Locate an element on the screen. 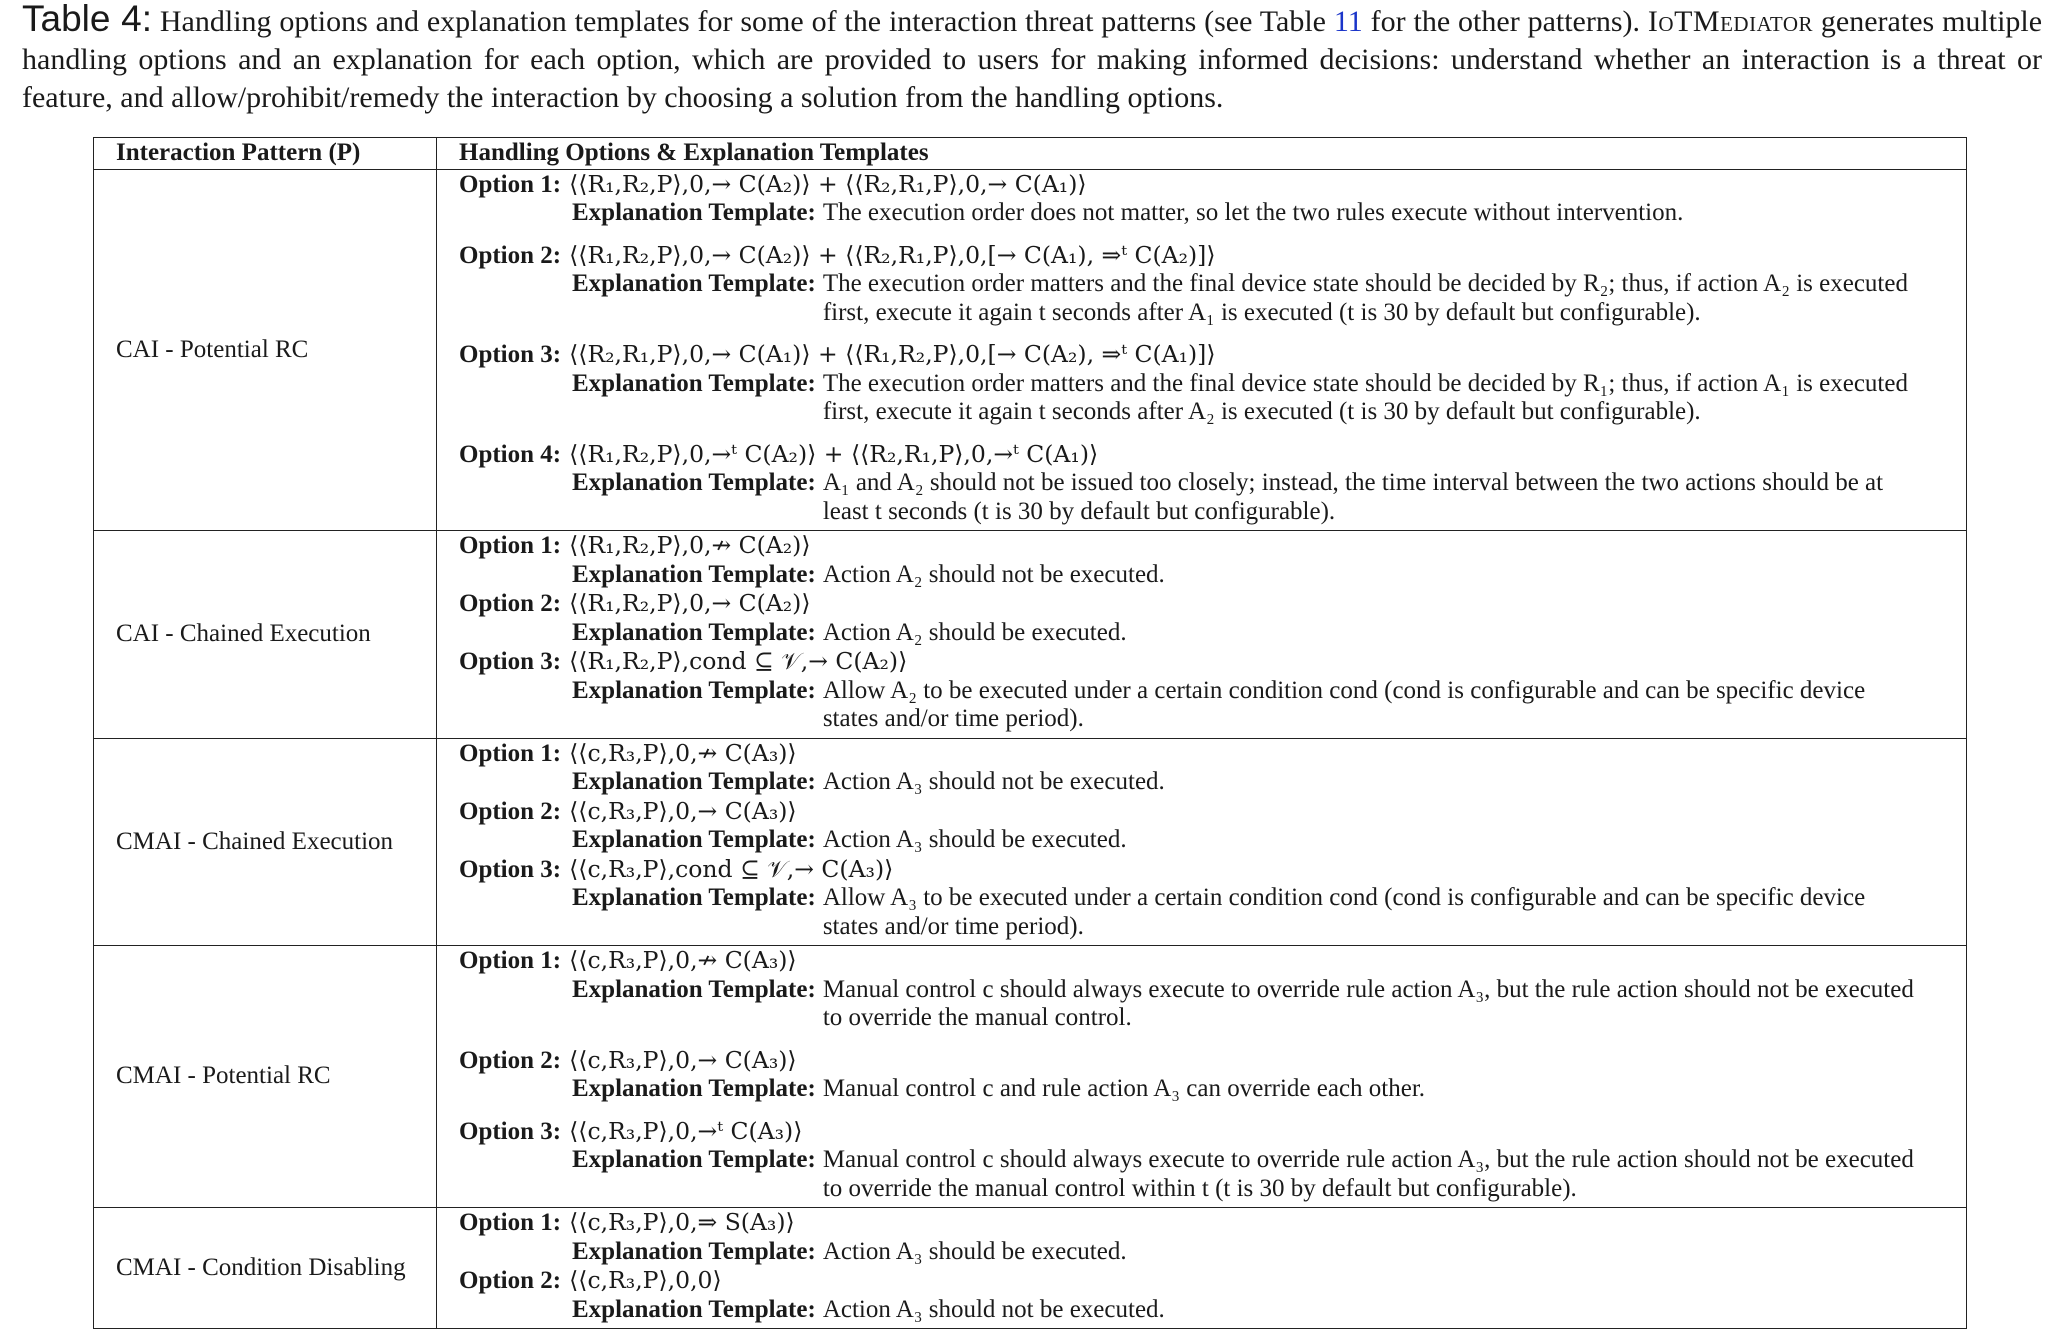 This screenshot has height=1329, width=2058. caption-text-2: for the other patterns). is located at coordinates (1505, 21).